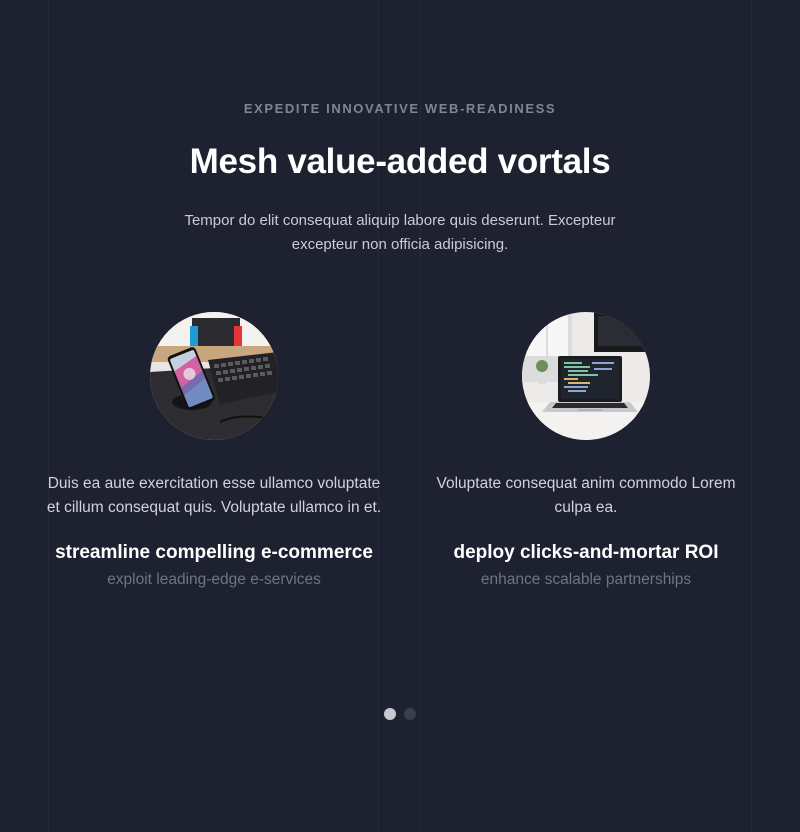 The height and width of the screenshot is (832, 800). Describe the element at coordinates (586, 579) in the screenshot. I see `testimonial-role: enhance scalable partnerships` at that location.